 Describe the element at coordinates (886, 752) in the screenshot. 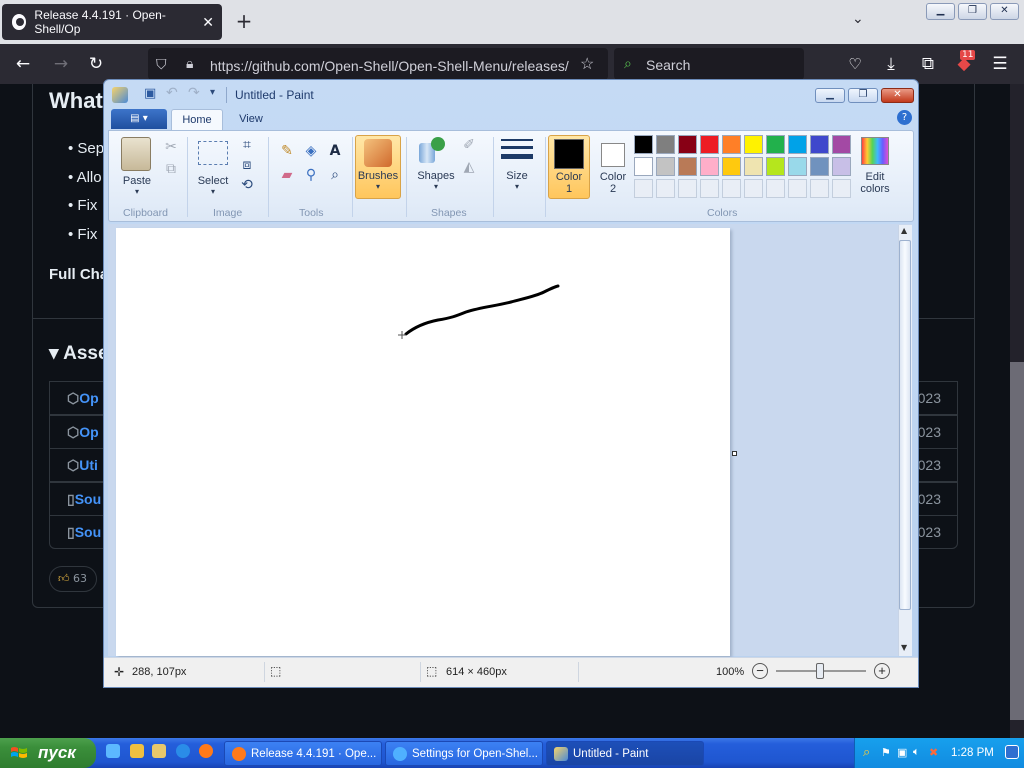

I see `flag-icon: ⚑` at that location.